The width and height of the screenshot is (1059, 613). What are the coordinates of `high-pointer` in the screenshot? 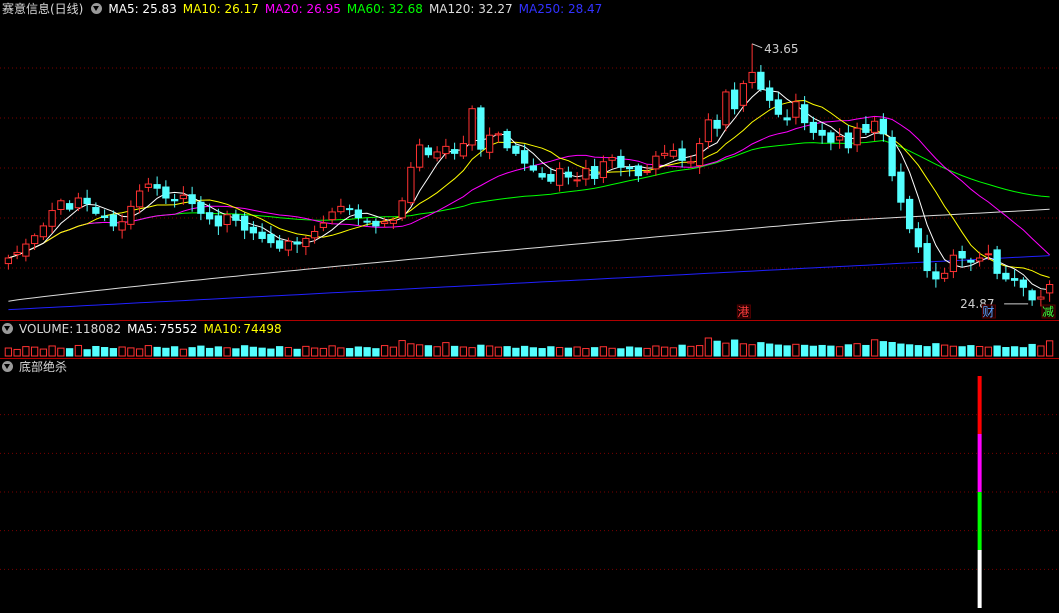 It's located at (757, 46).